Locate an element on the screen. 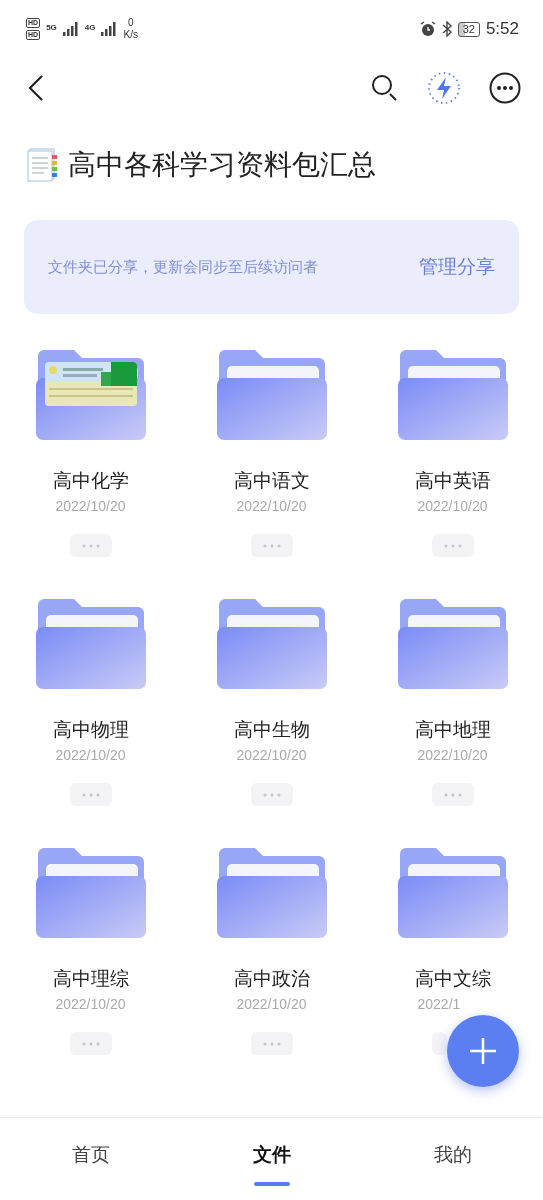 The height and width of the screenshot is (1200, 543). alarm-icon is located at coordinates (427, 29).